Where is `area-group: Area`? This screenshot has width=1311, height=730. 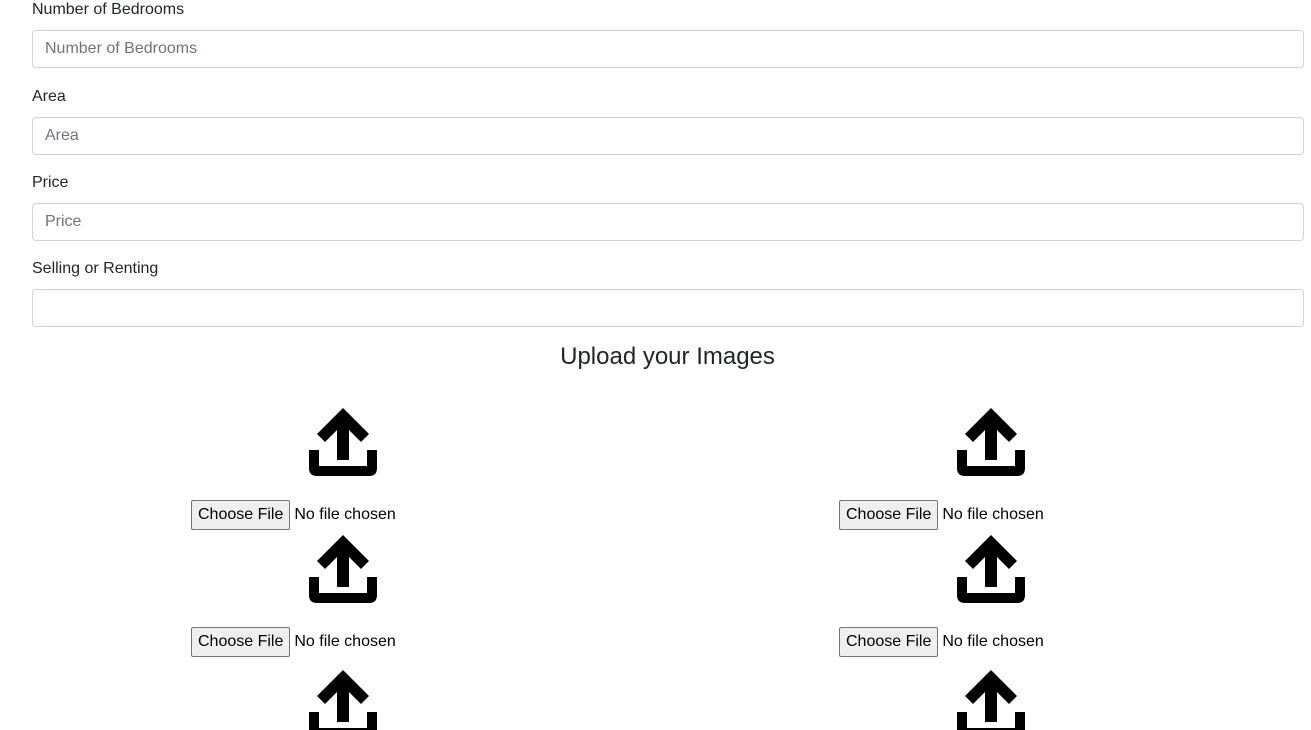 area-group: Area is located at coordinates (668, 120).